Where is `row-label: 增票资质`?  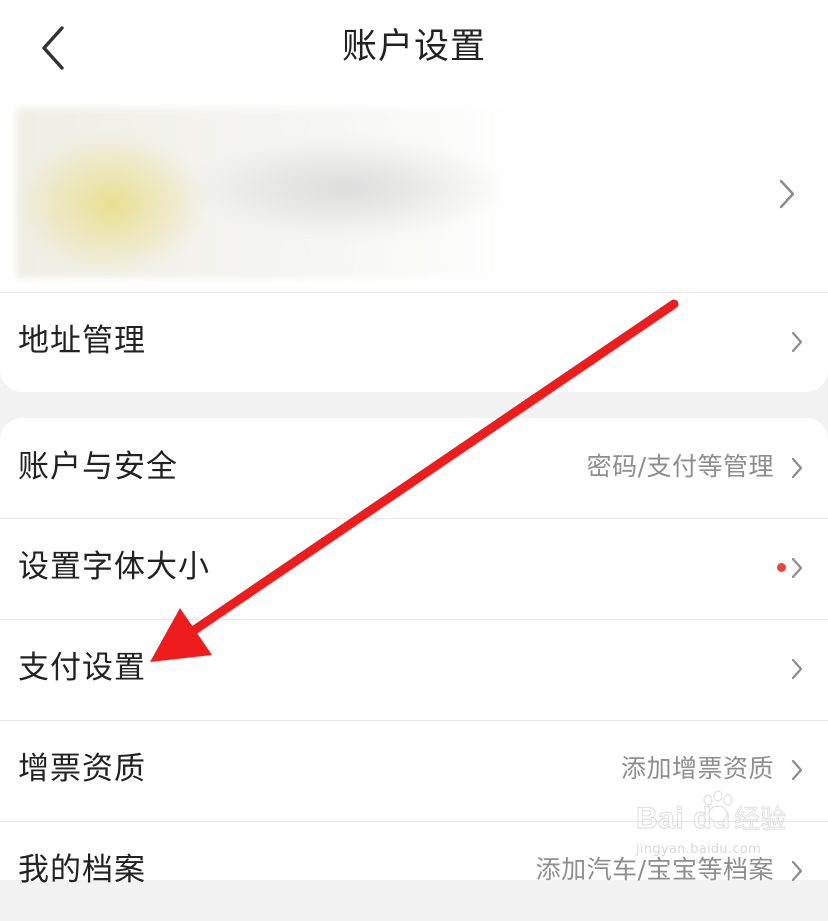
row-label: 增票资质 is located at coordinates (82, 769).